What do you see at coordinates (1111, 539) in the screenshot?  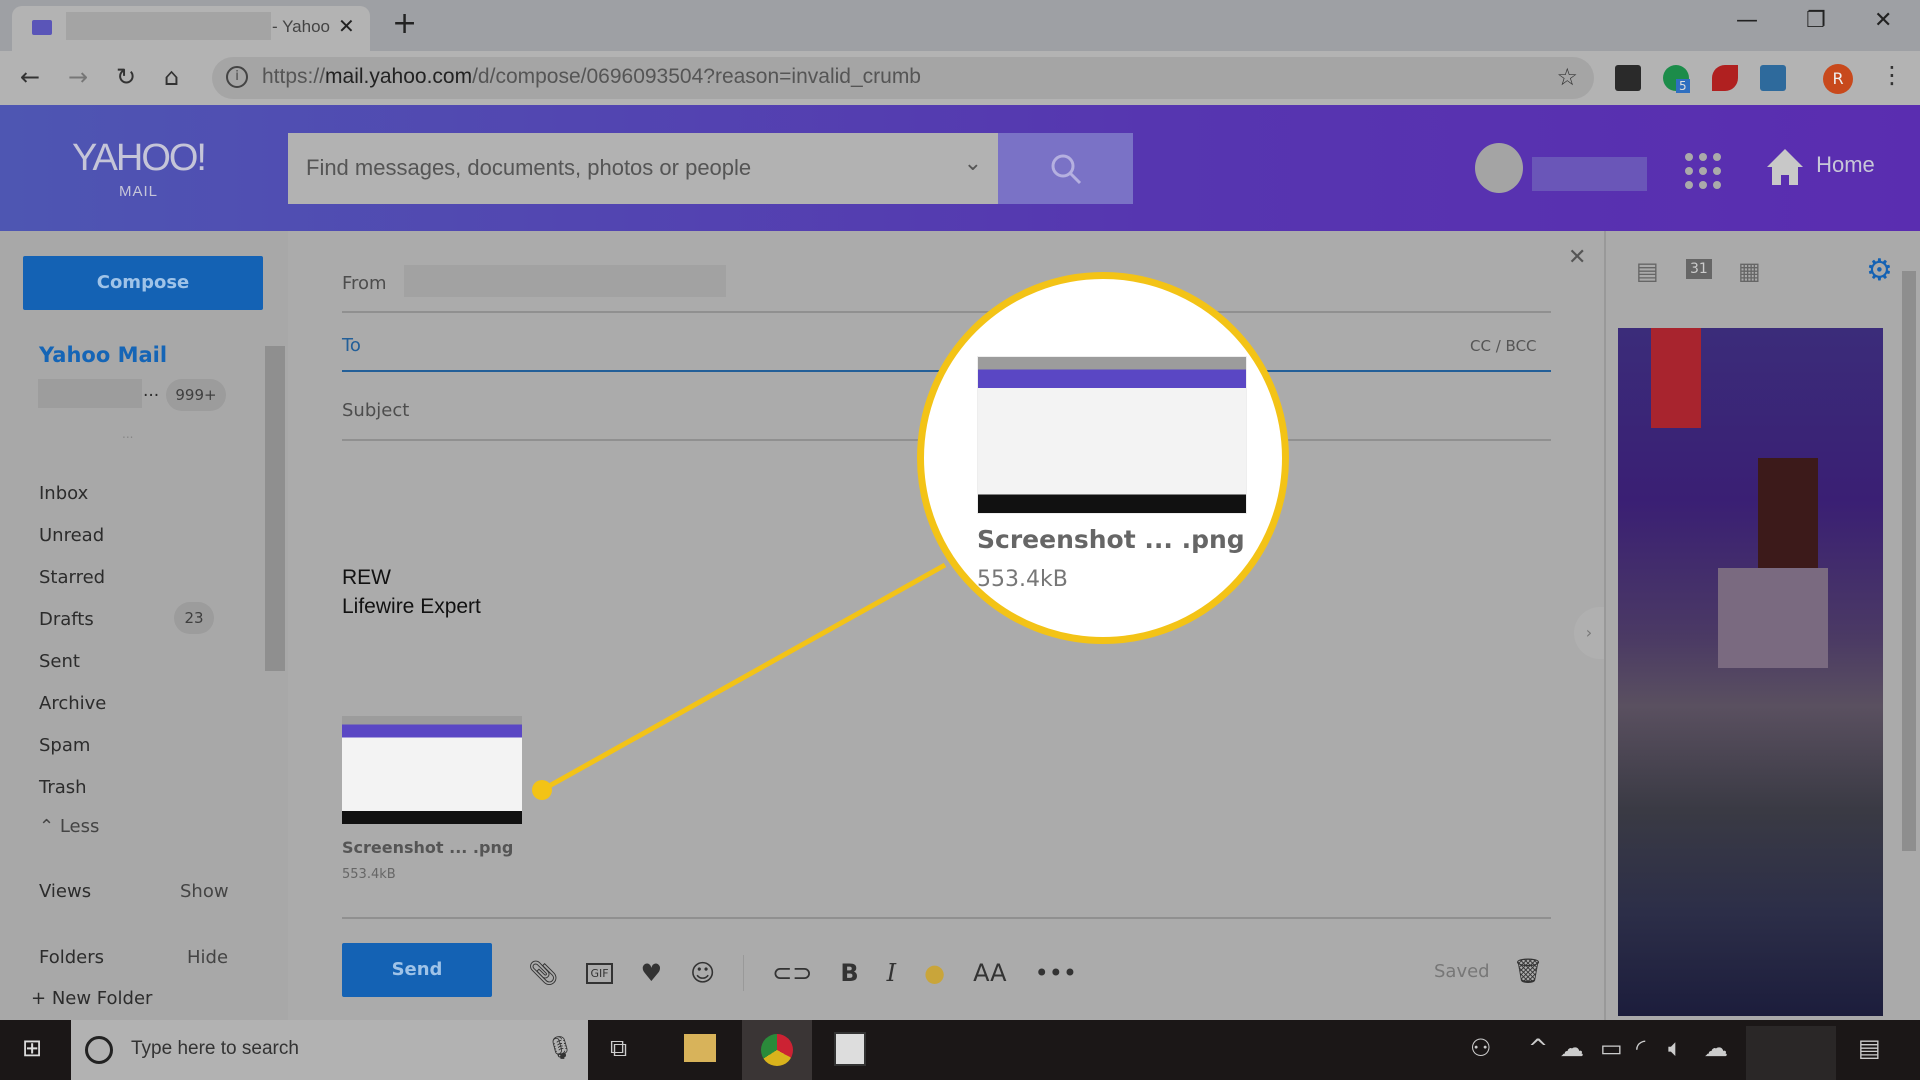 I see `callout-file-name: Screenshot ... .png` at bounding box center [1111, 539].